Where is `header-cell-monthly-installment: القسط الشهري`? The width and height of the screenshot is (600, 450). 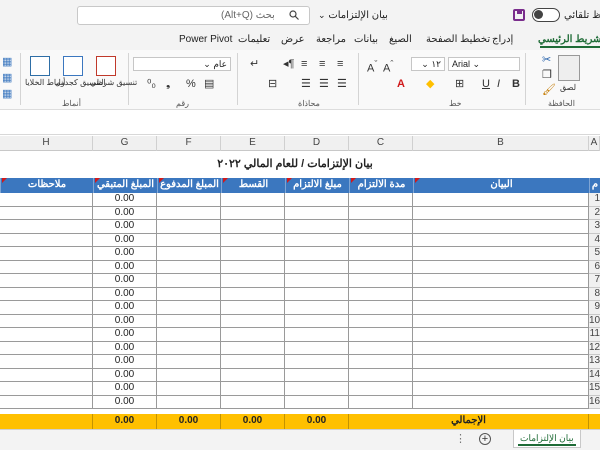
header-cell-monthly-installment: القسط الشهري is located at coordinates (253, 185).